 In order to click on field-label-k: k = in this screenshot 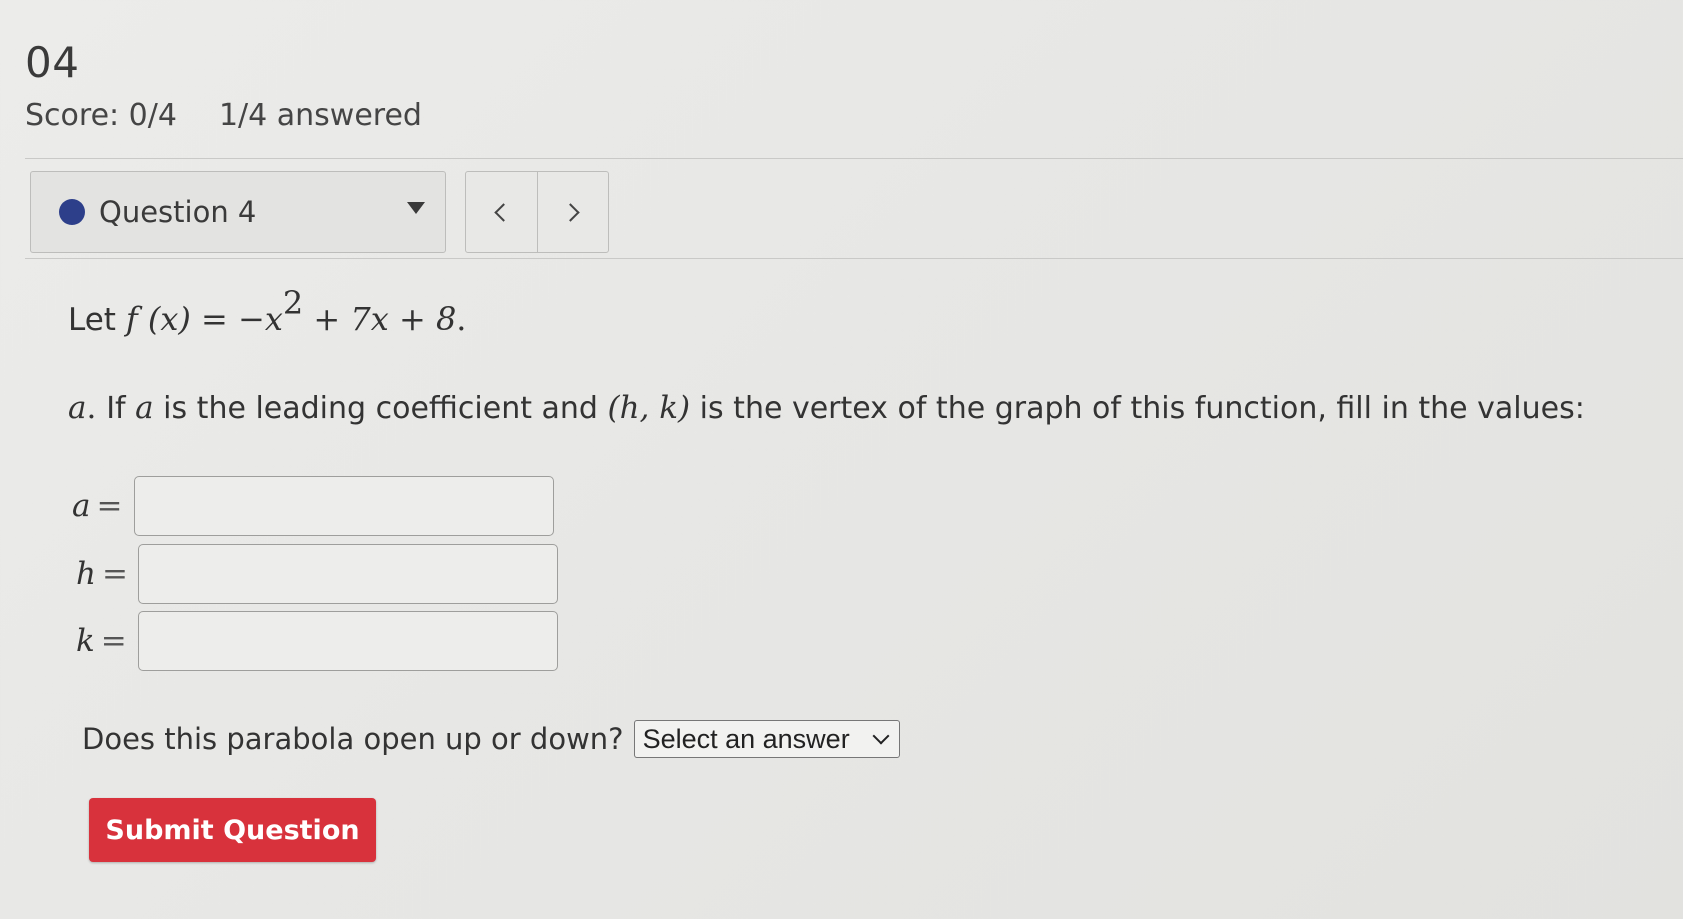, I will do `click(107, 641)`.